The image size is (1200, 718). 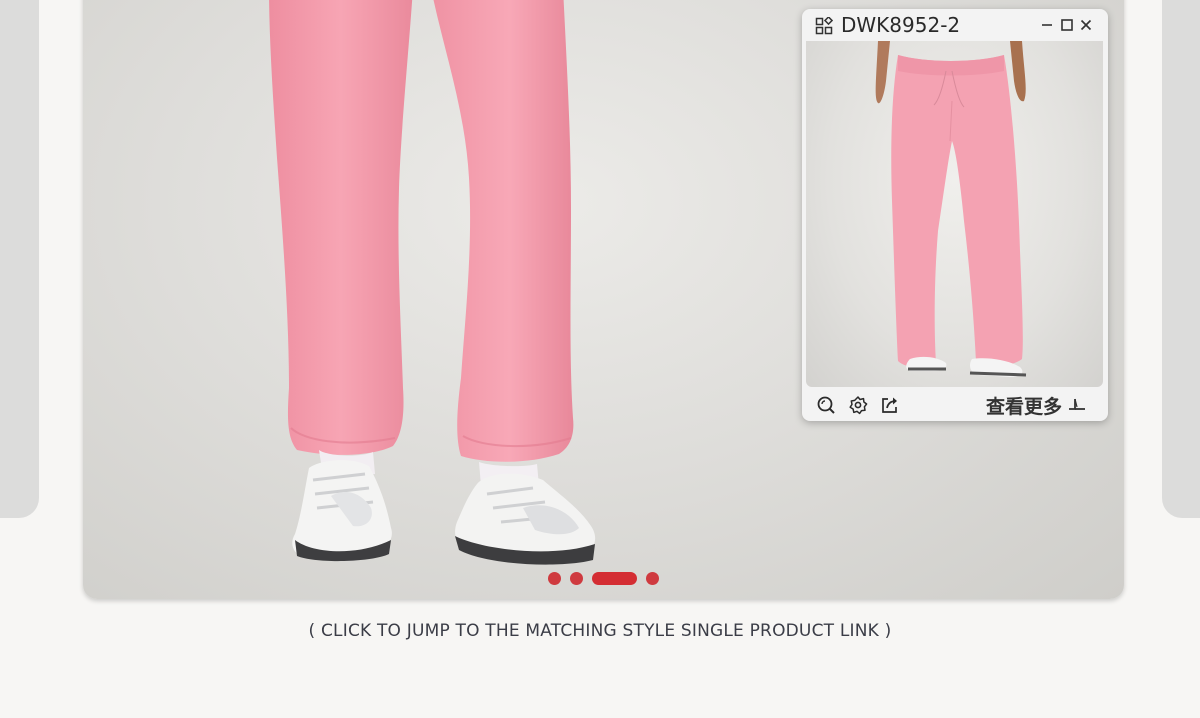 I want to click on gear-icon, so click(x=858, y=405).